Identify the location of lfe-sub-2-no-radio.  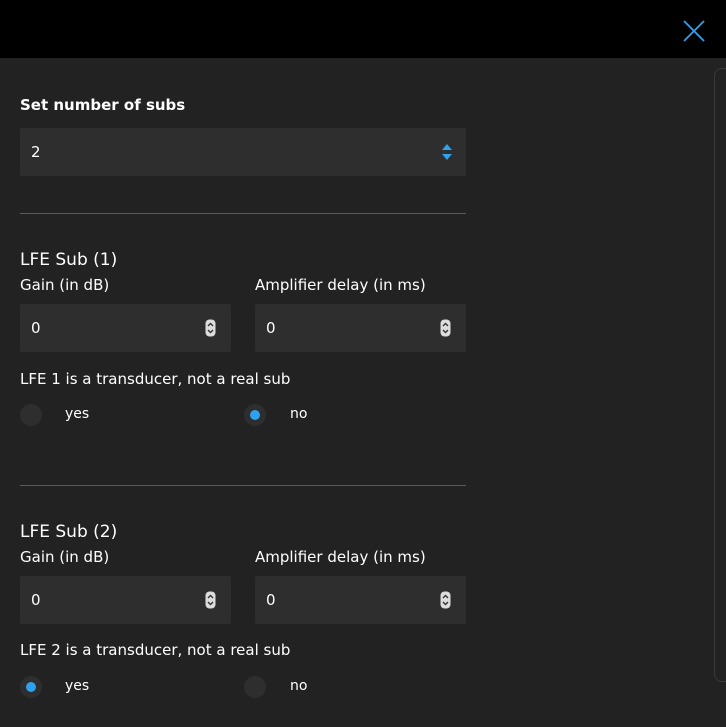
(255, 687).